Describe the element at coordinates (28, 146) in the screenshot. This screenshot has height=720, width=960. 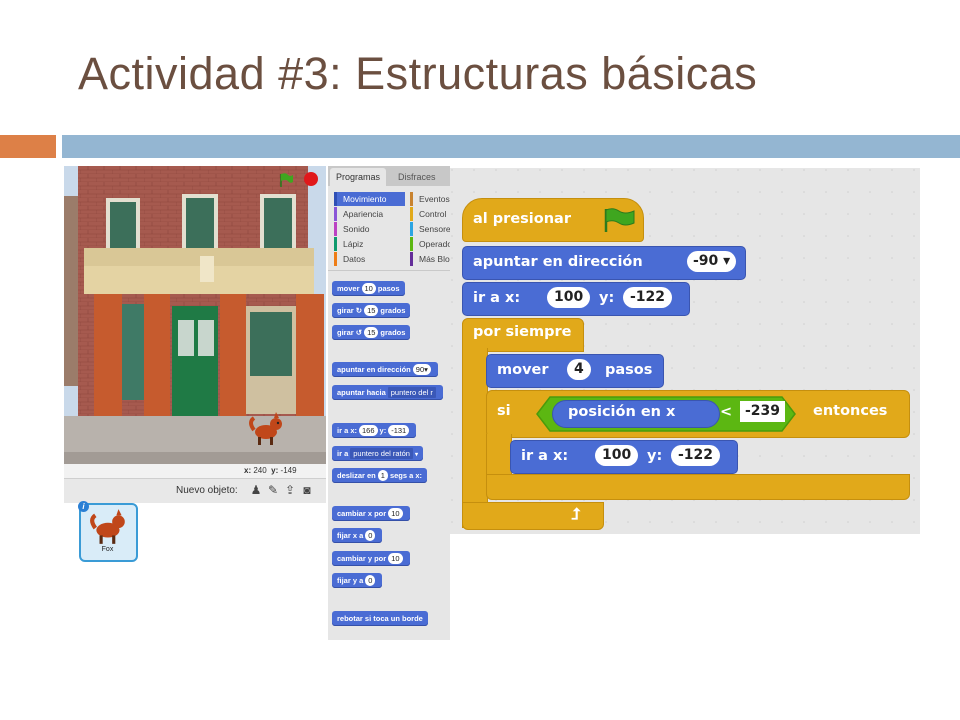
I see `accent-bar-left` at that location.